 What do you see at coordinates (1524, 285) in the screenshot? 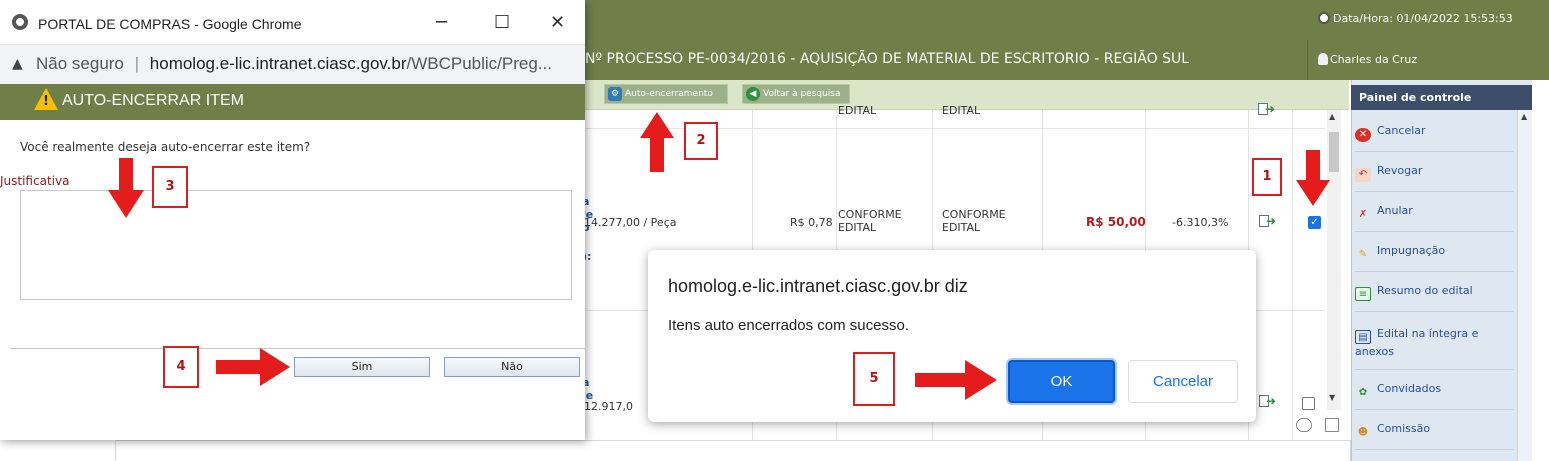
I see `panel-scrollbar: ▲` at bounding box center [1524, 285].